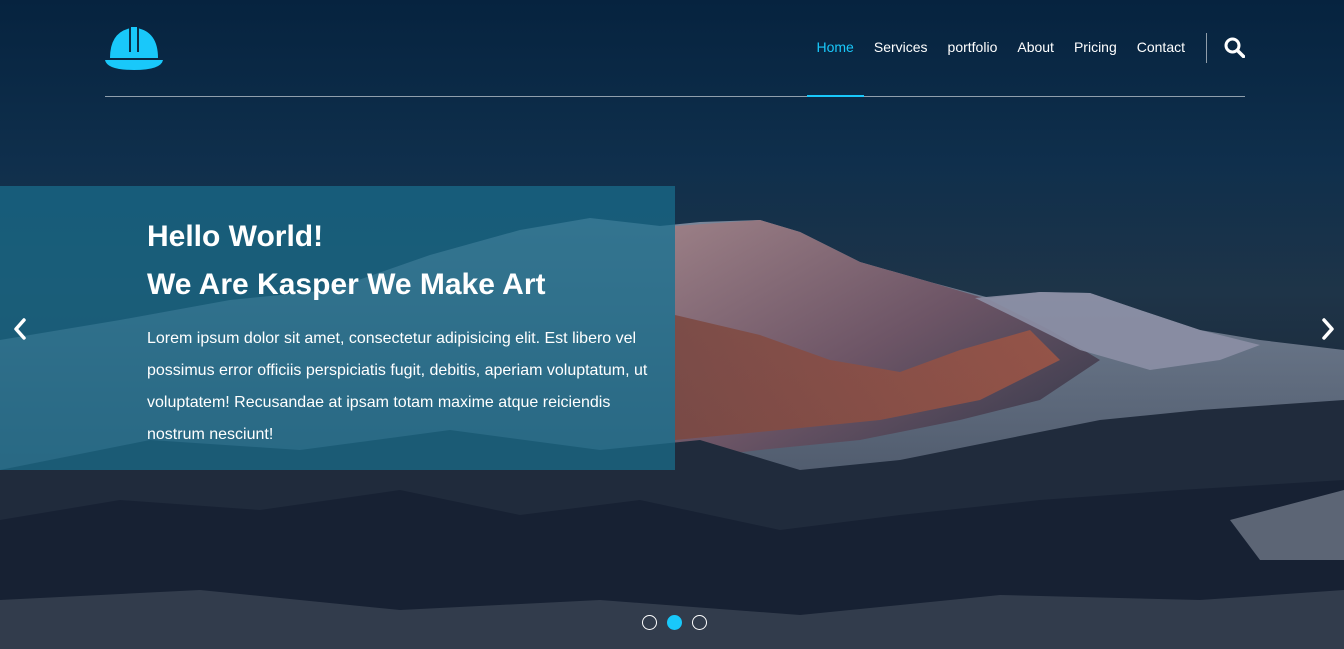 Image resolution: width=1344 pixels, height=649 pixels. I want to click on nav-link-about: About, so click(1035, 48).